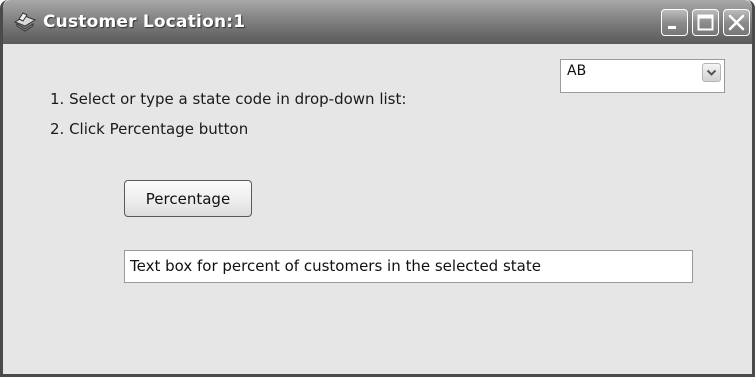 The image size is (755, 377). What do you see at coordinates (25, 21) in the screenshot?
I see `app-icon` at bounding box center [25, 21].